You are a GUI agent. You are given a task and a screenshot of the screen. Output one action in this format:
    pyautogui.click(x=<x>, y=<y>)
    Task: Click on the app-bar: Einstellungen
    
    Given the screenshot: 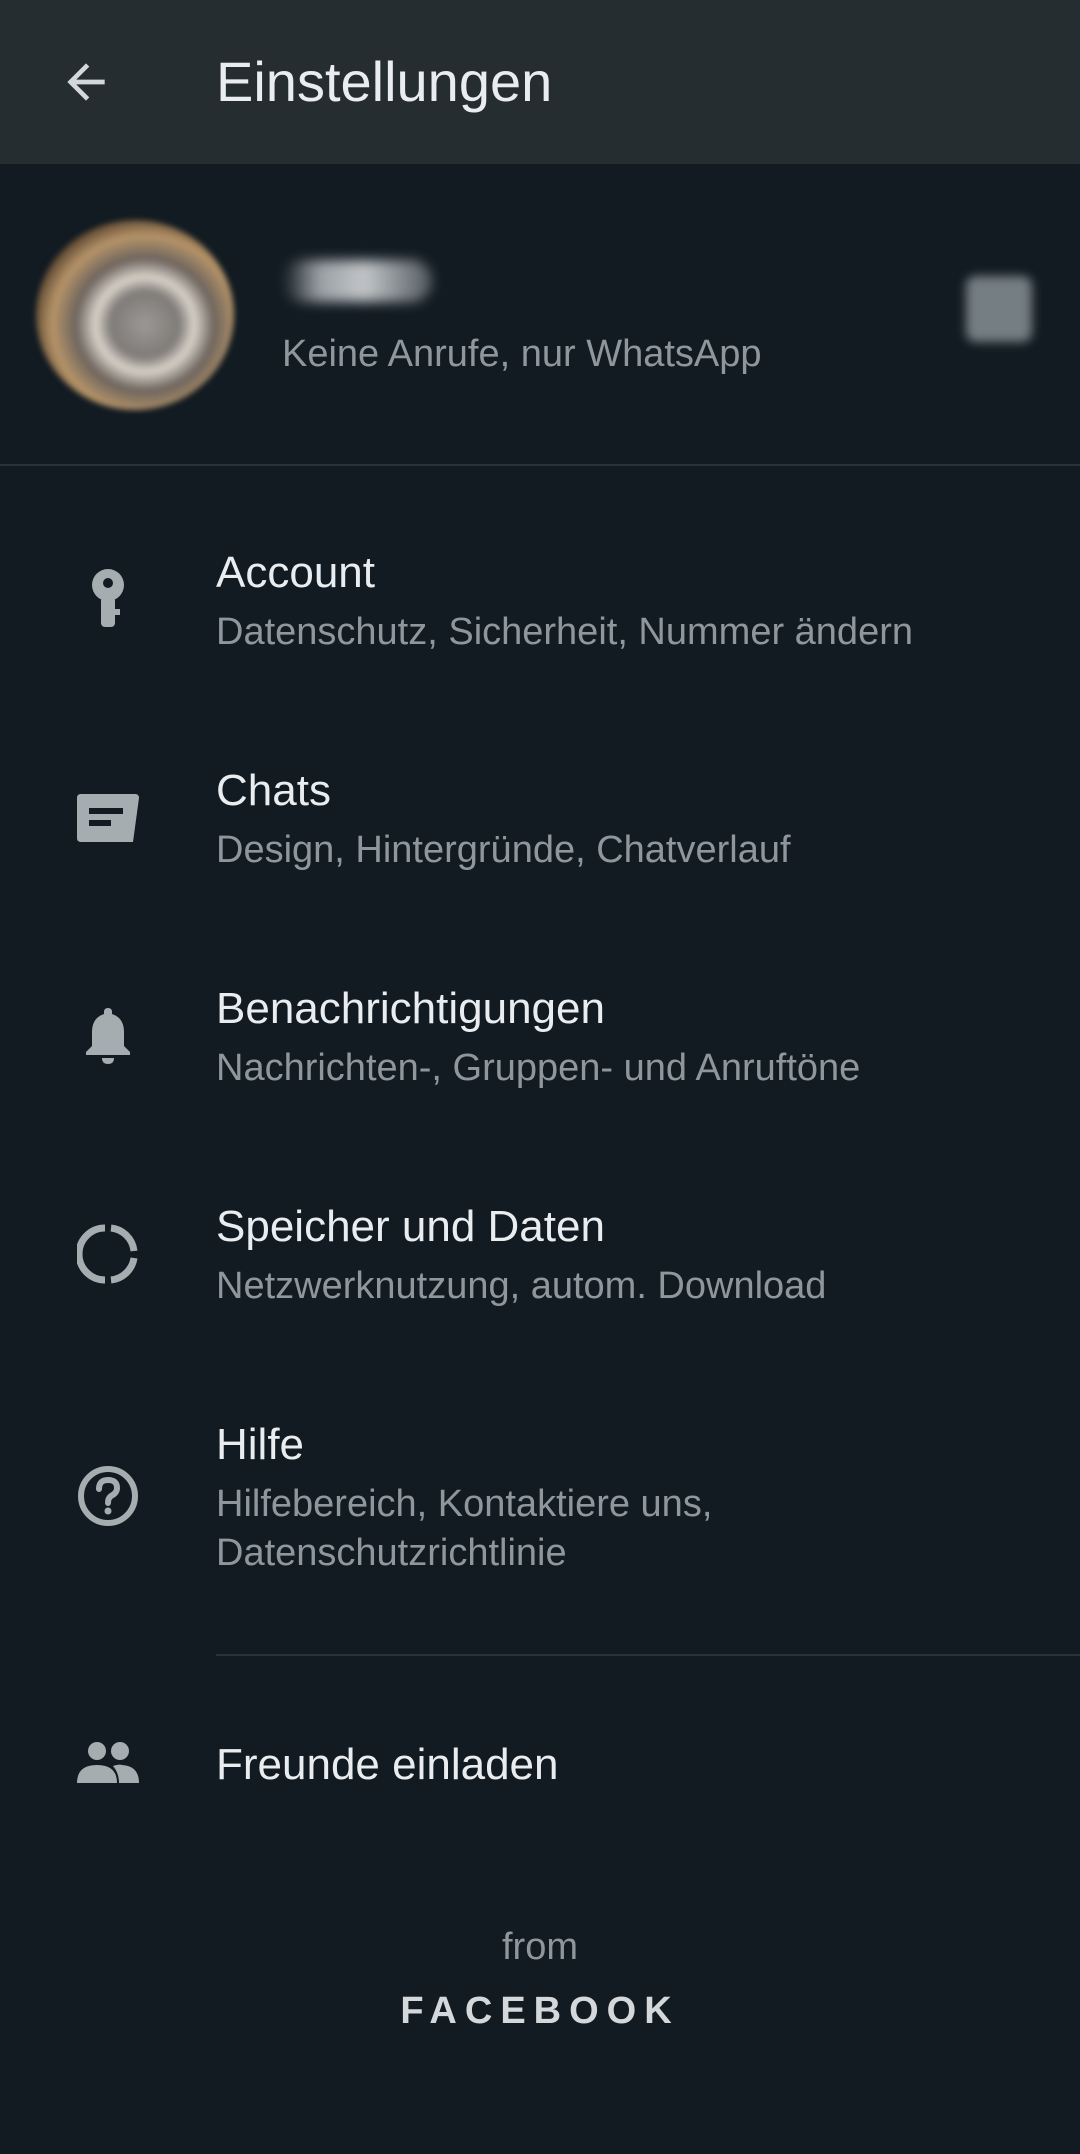 What is the action you would take?
    pyautogui.click(x=540, y=82)
    